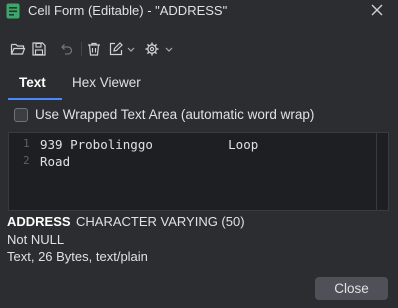 The height and width of the screenshot is (308, 398). What do you see at coordinates (24, 171) in the screenshot?
I see `line-gutter: 1 2` at bounding box center [24, 171].